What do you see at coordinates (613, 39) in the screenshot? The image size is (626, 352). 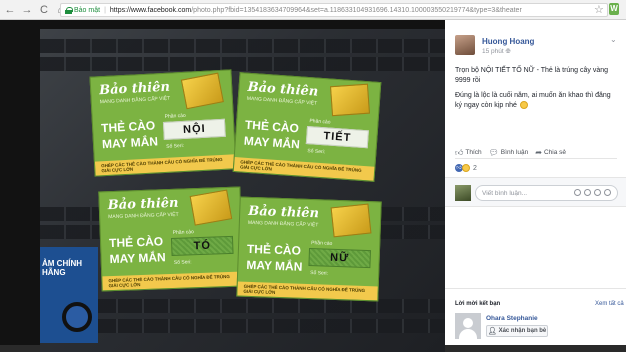 I see `chevron-down-icon: ⌄` at bounding box center [613, 39].